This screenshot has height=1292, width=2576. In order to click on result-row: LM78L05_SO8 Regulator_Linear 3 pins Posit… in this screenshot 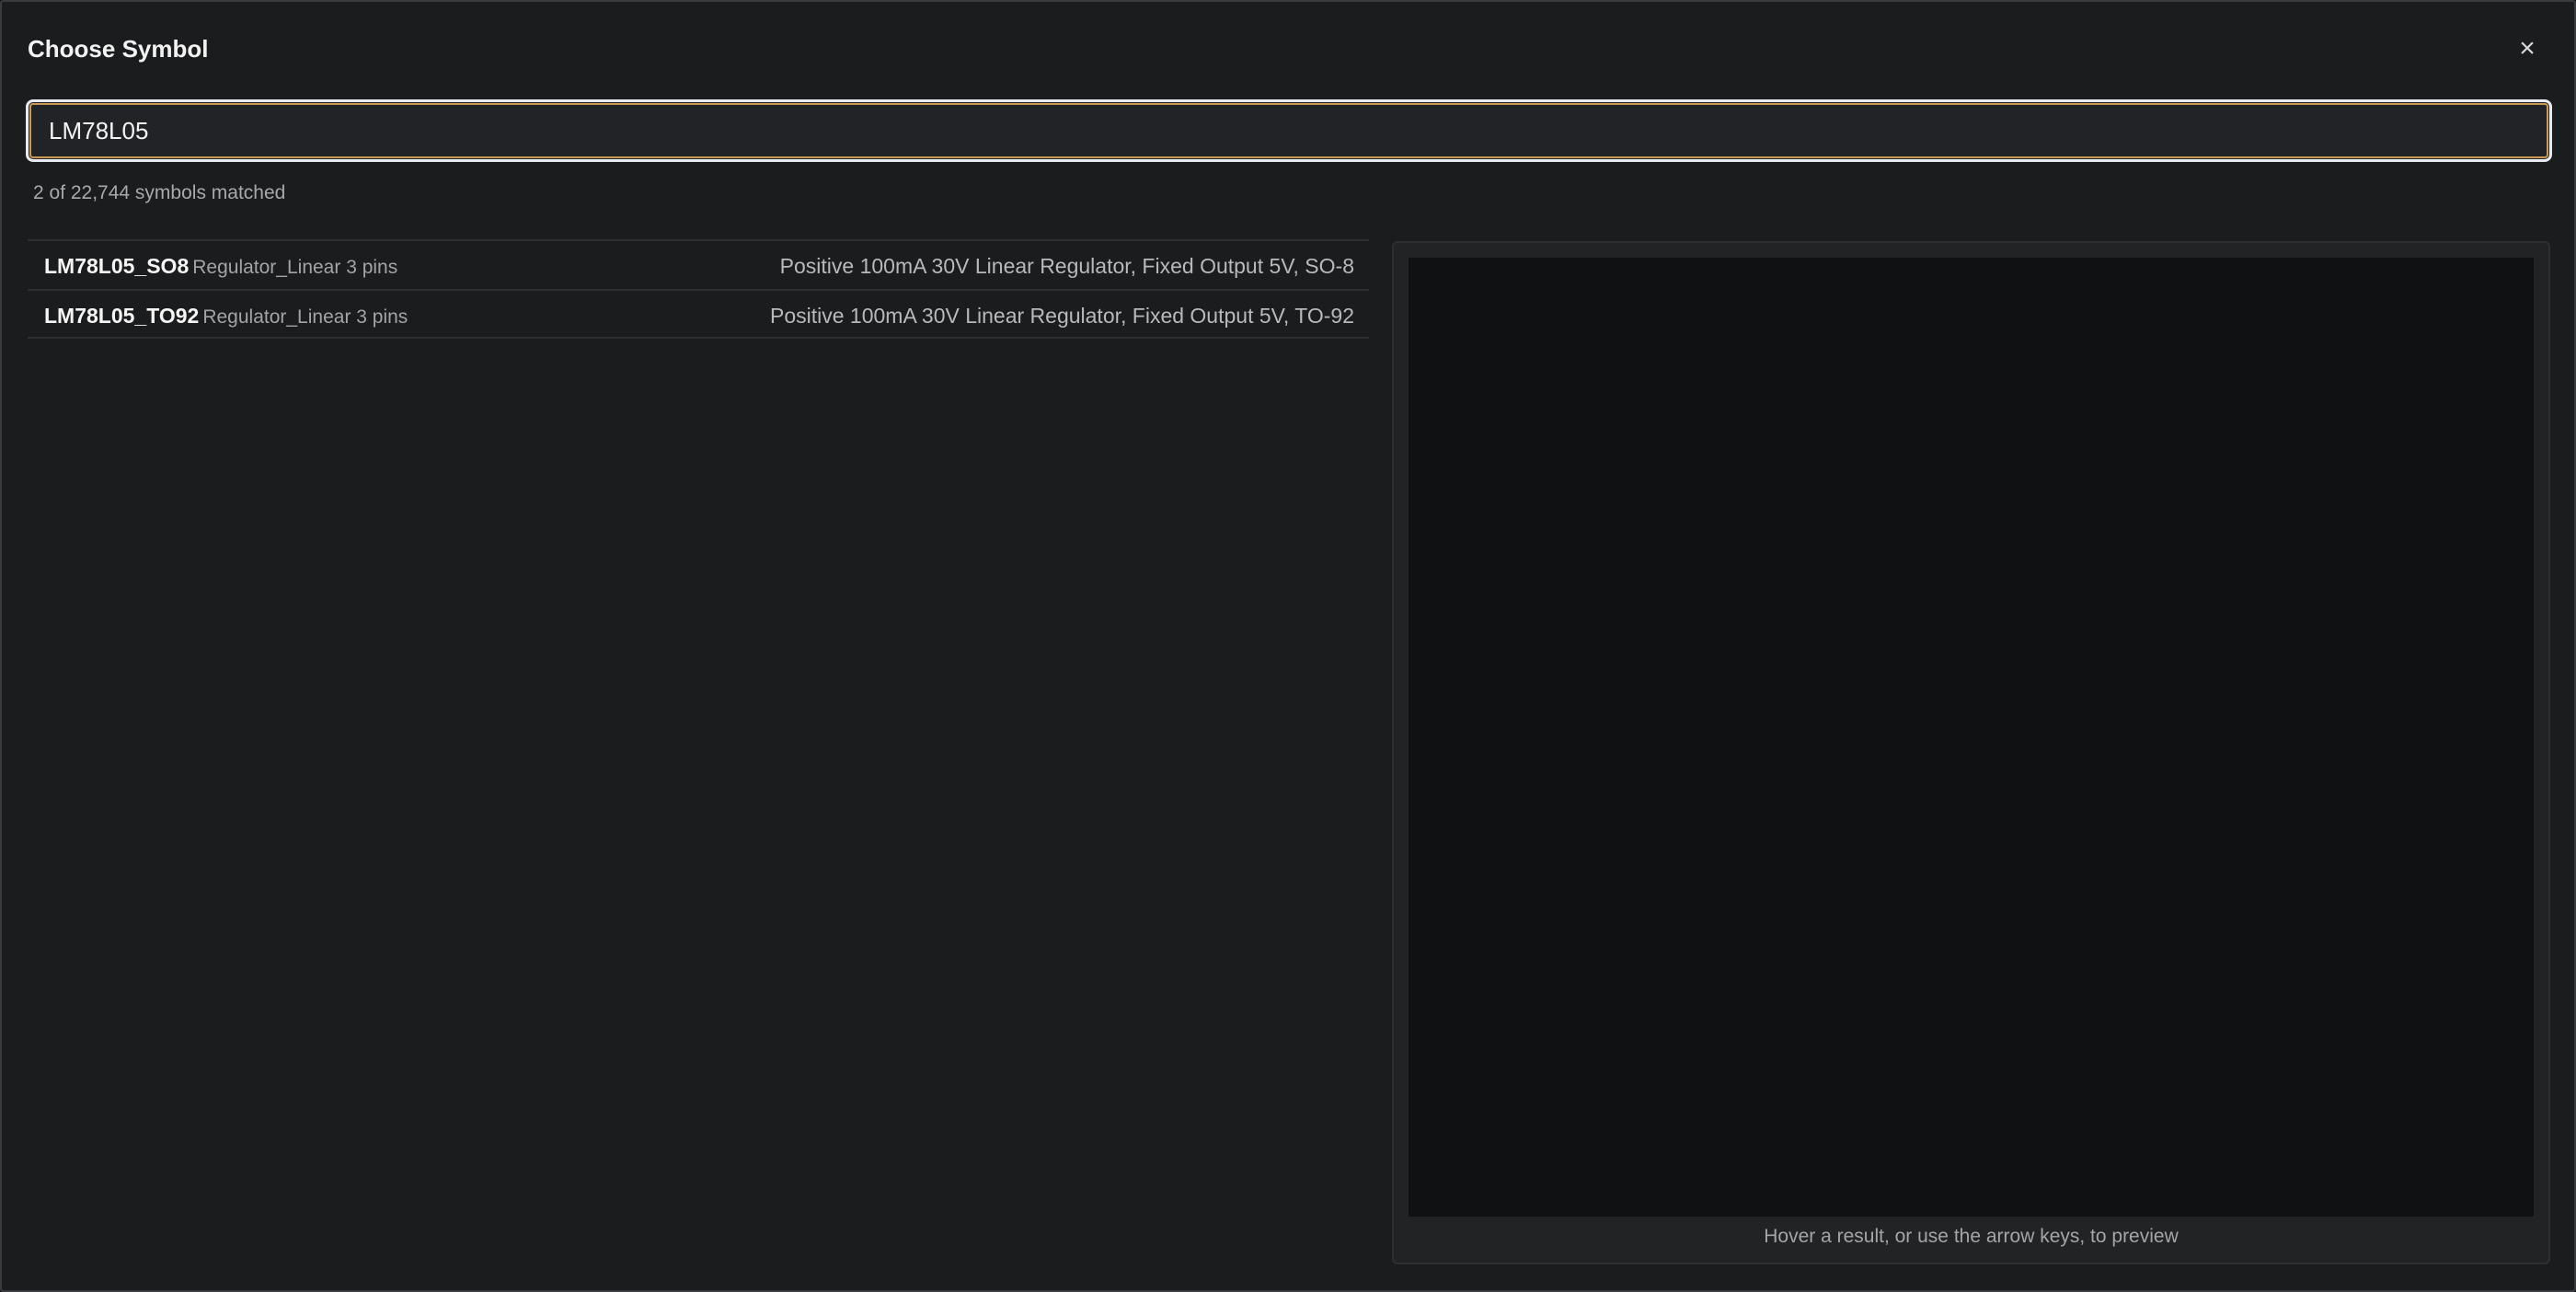, I will do `click(698, 264)`.